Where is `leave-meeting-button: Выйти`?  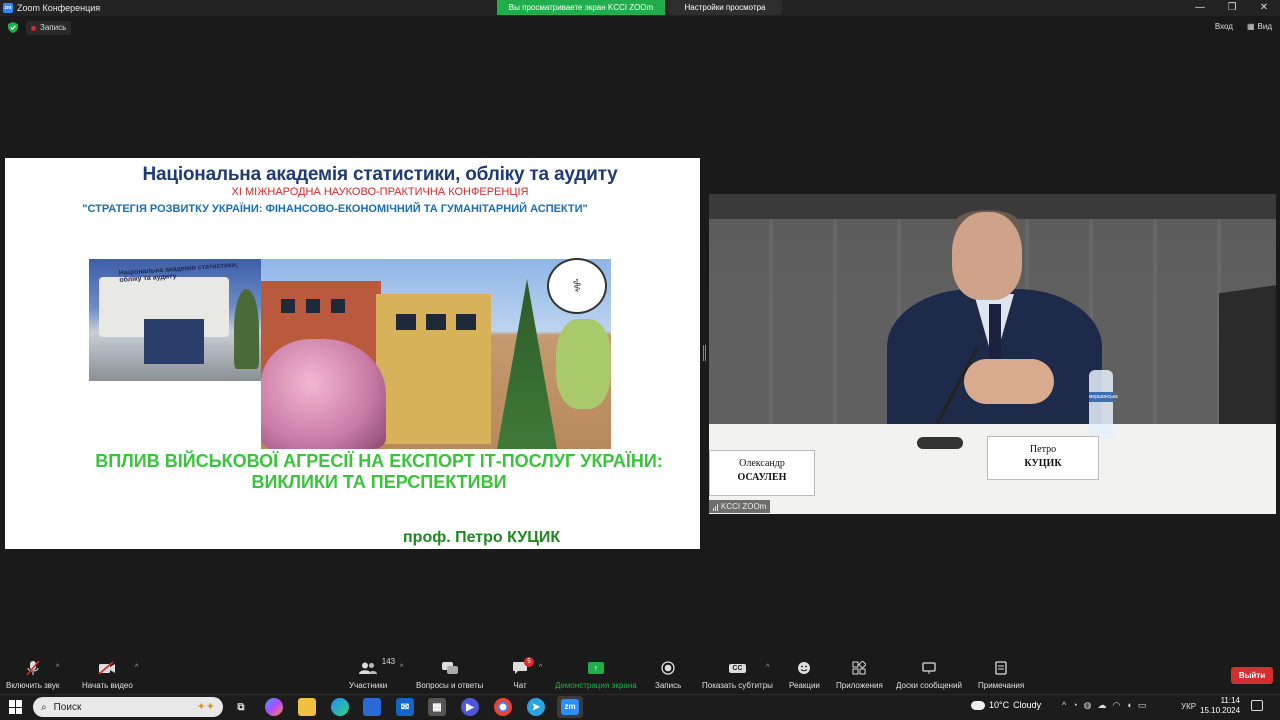 leave-meeting-button: Выйти is located at coordinates (1252, 675).